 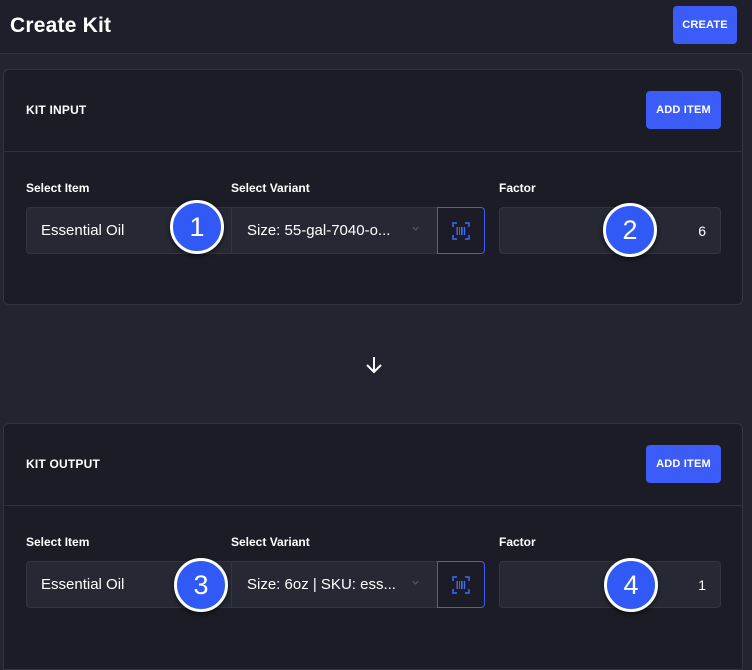 What do you see at coordinates (705, 25) in the screenshot?
I see `create-button: CREATE` at bounding box center [705, 25].